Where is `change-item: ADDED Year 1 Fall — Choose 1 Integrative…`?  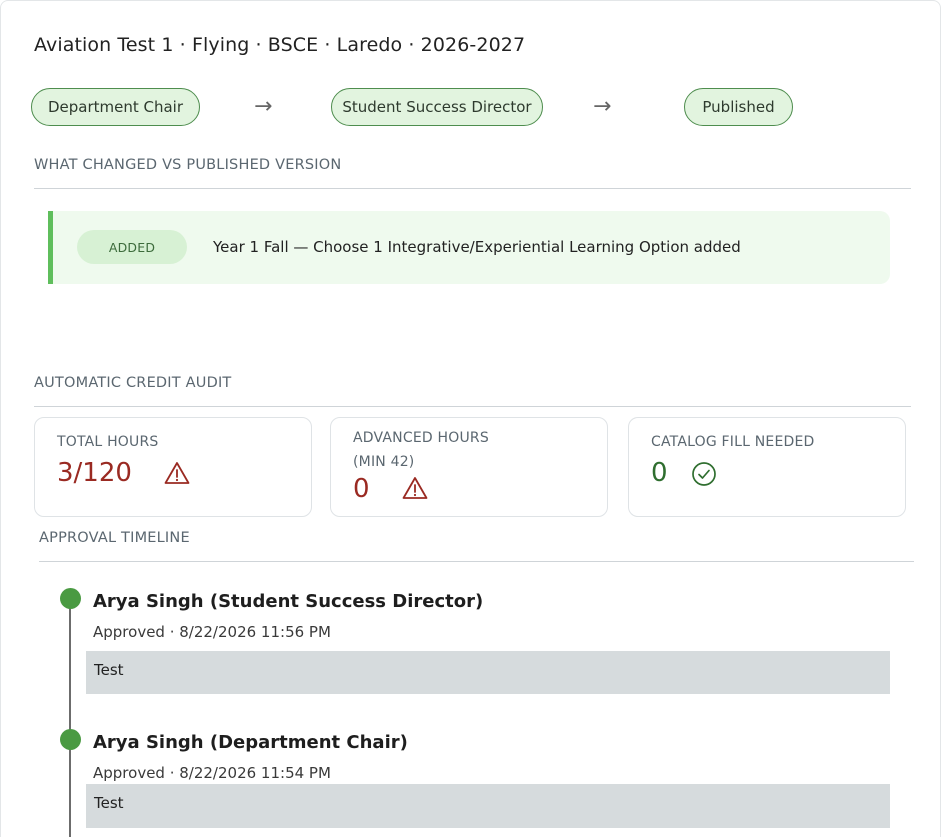 change-item: ADDED Year 1 Fall — Choose 1 Integrative… is located at coordinates (469, 247).